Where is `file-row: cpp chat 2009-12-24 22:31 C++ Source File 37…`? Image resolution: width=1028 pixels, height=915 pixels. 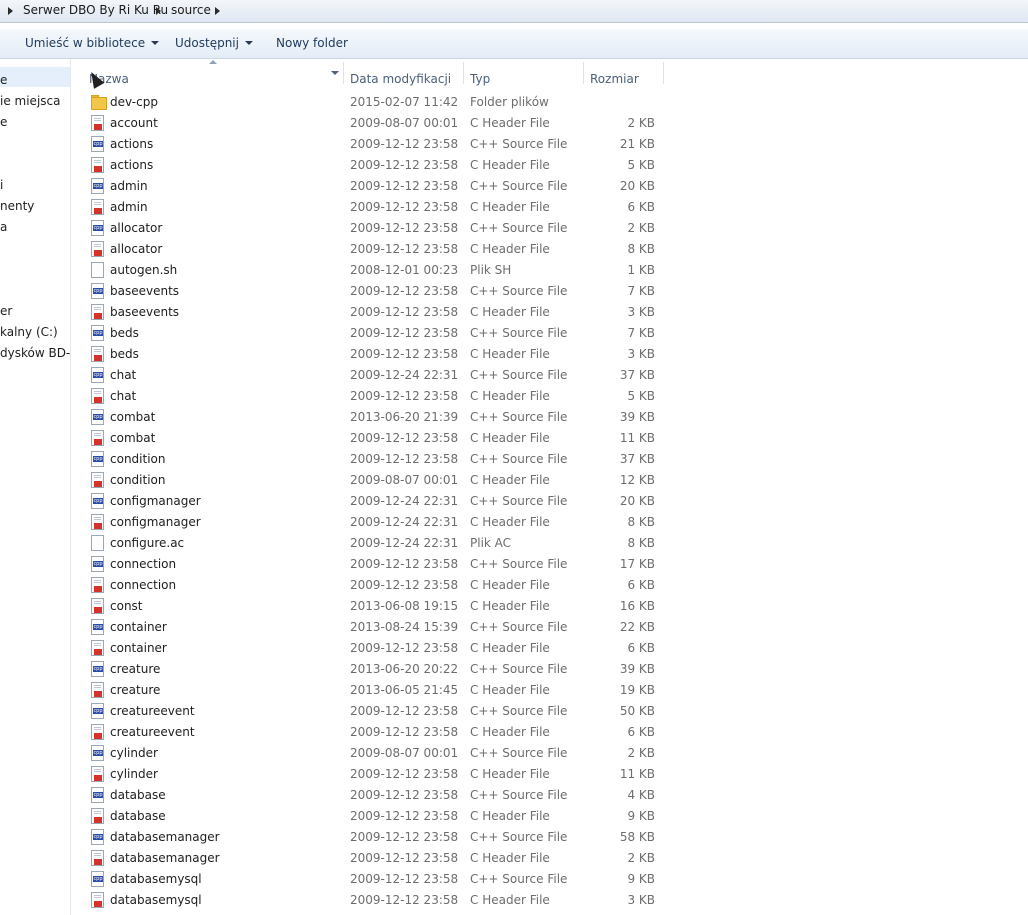
file-row: cpp chat 2009-12-24 22:31 C++ Source File 37… is located at coordinates (373, 374).